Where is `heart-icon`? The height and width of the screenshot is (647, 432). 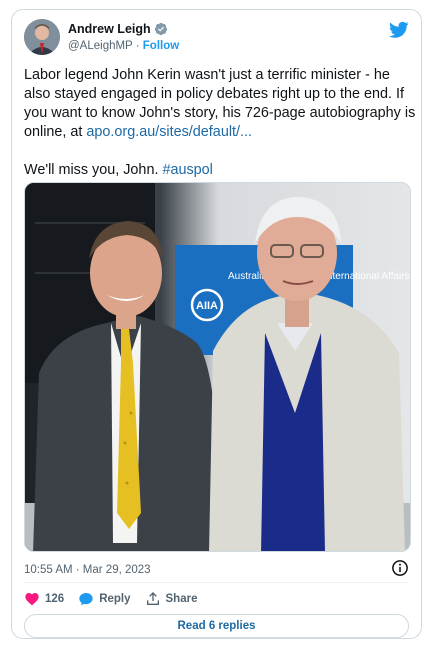 heart-icon is located at coordinates (32, 599).